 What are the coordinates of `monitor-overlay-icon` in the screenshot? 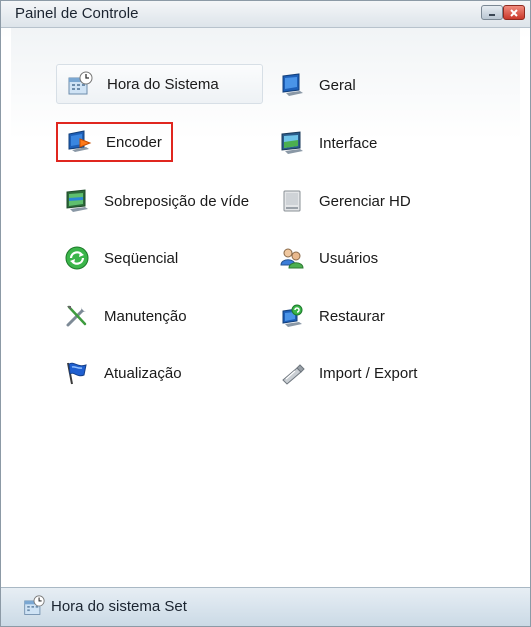 It's located at (77, 200).